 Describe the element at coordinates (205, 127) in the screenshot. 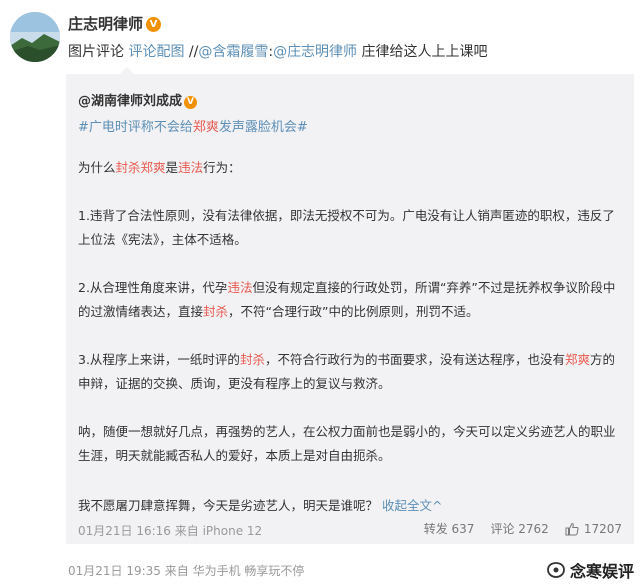

I see `hashtag-highlight: 郑爽` at that location.